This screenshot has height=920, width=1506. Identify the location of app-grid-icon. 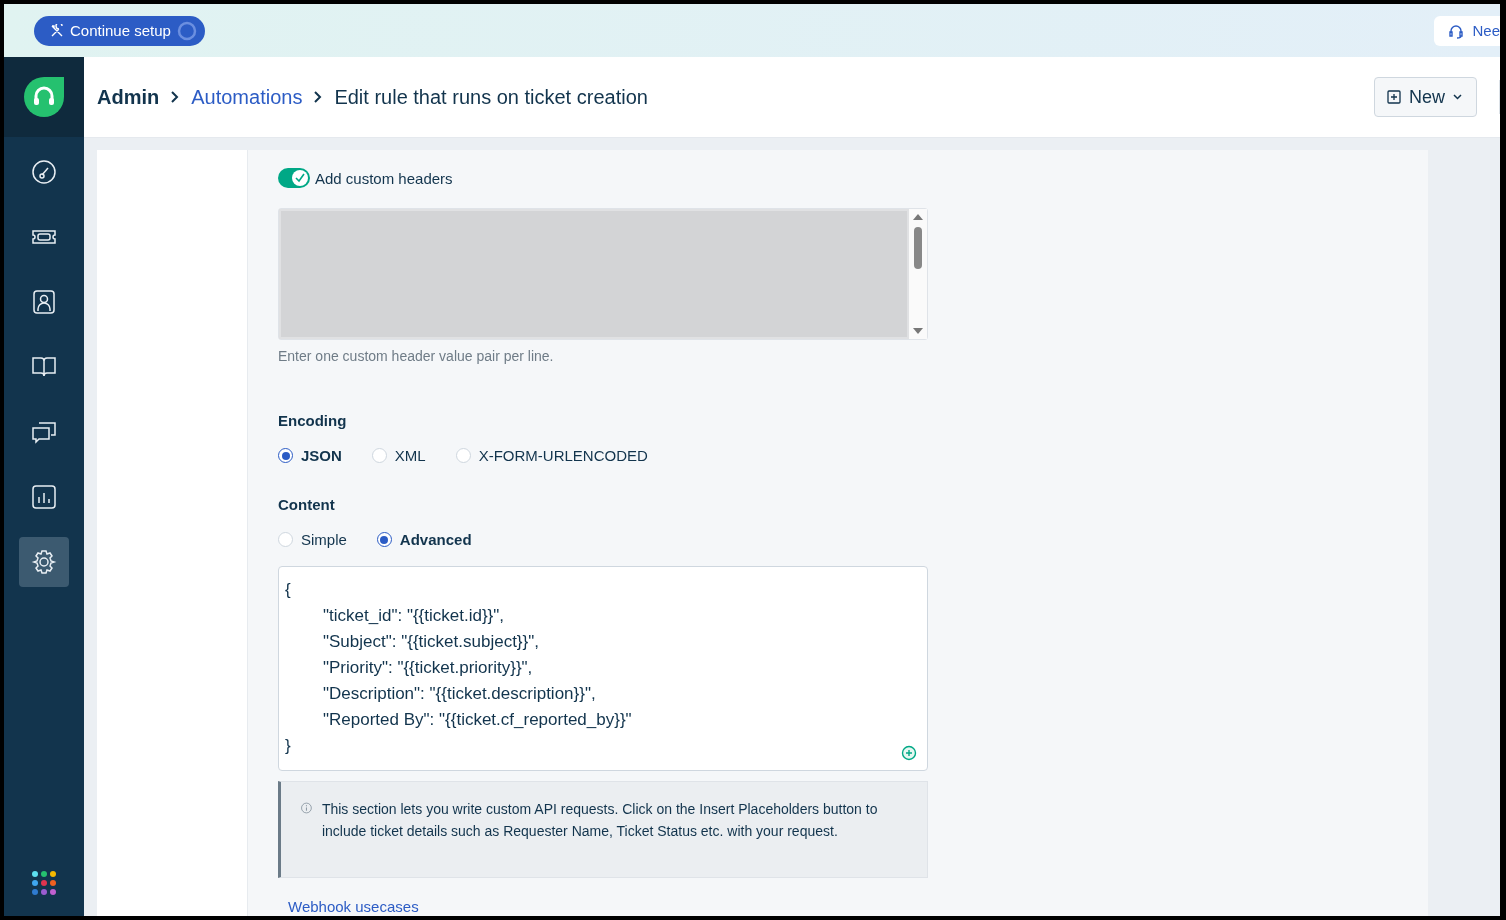
(44, 883).